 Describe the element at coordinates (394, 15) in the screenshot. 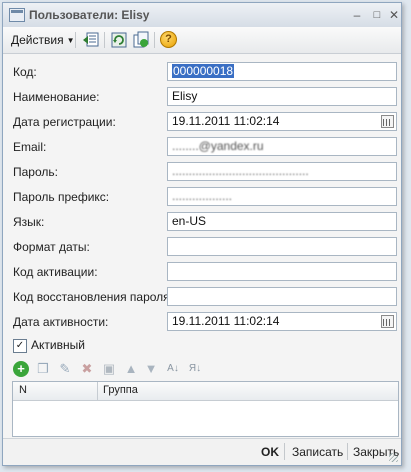

I see `close-icon: ✕` at that location.